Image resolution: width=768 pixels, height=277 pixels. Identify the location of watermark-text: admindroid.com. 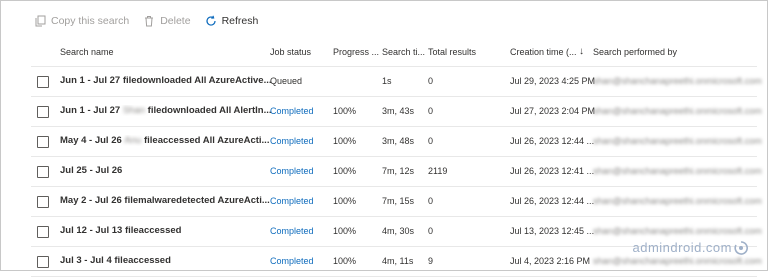
(682, 247).